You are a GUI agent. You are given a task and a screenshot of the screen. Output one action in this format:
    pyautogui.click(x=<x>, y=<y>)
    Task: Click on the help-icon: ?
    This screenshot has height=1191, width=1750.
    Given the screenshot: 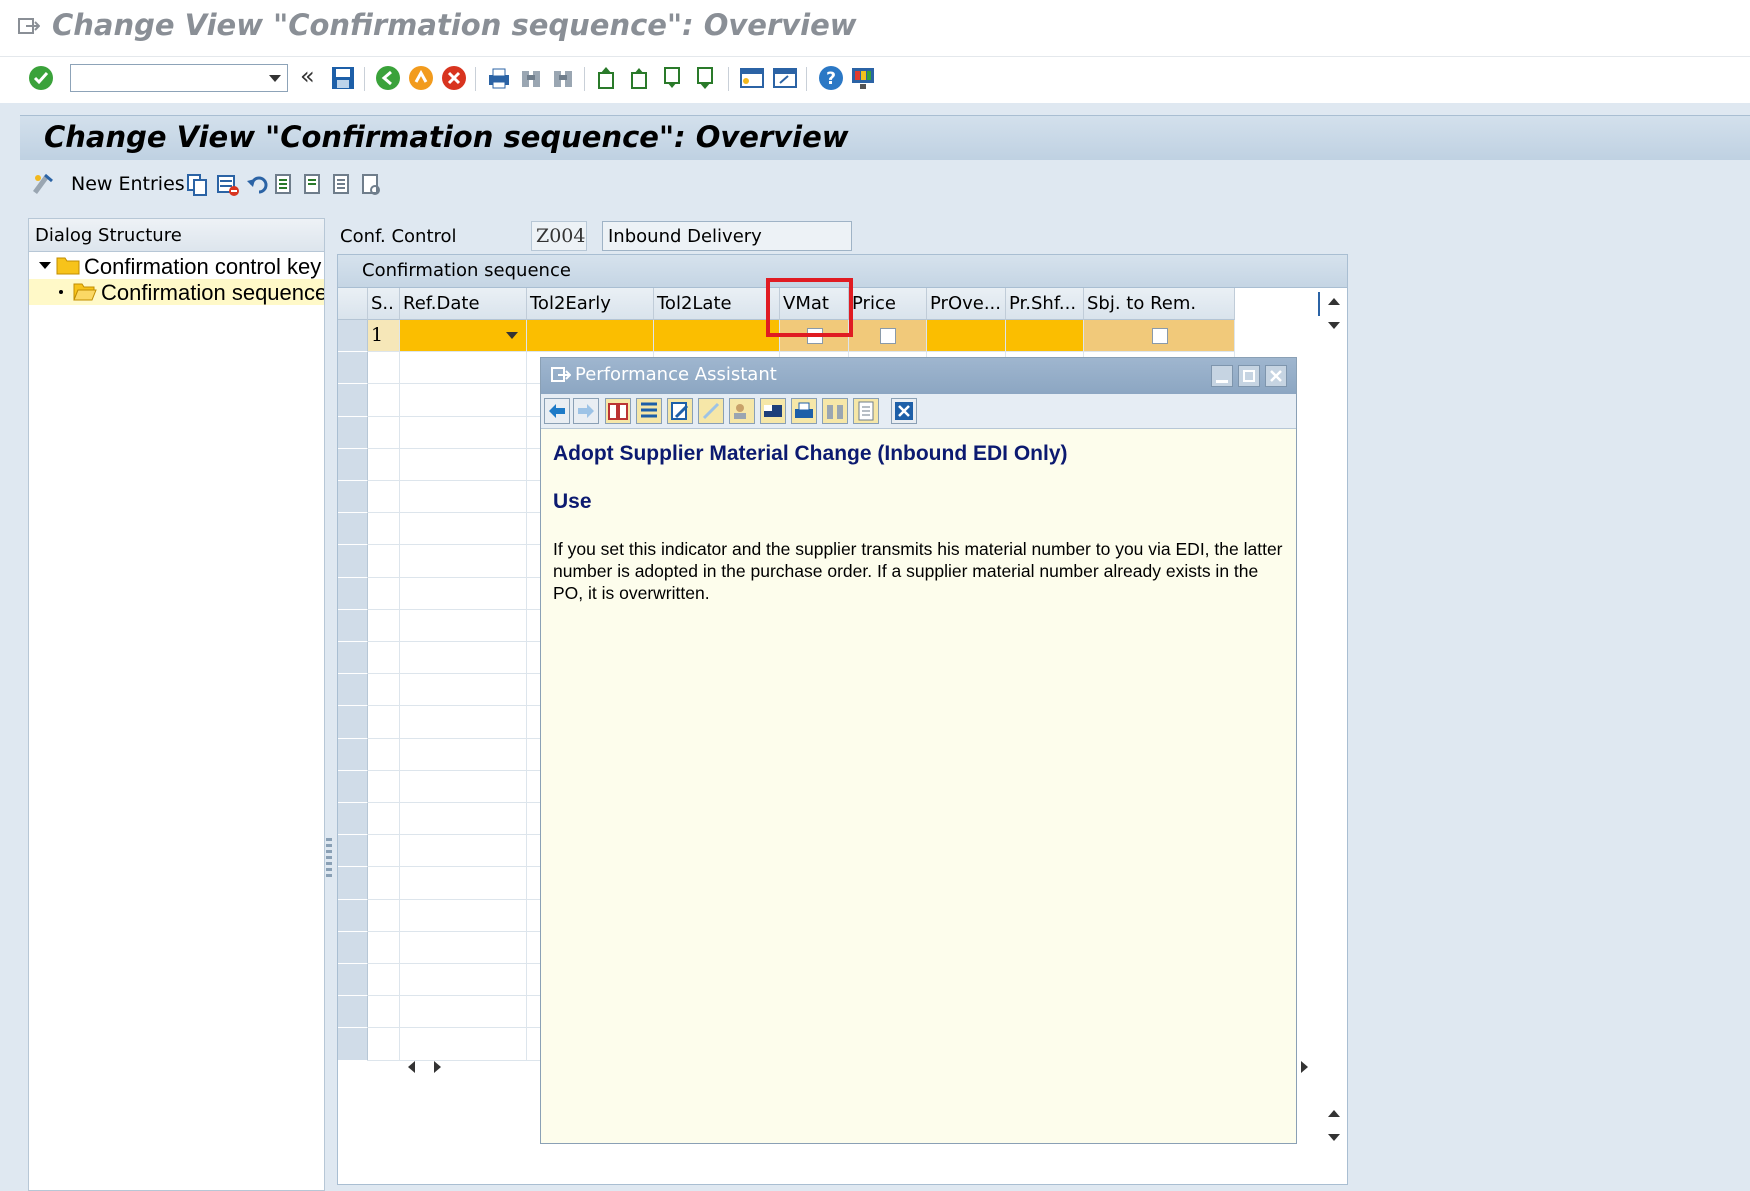 What is the action you would take?
    pyautogui.click(x=831, y=78)
    